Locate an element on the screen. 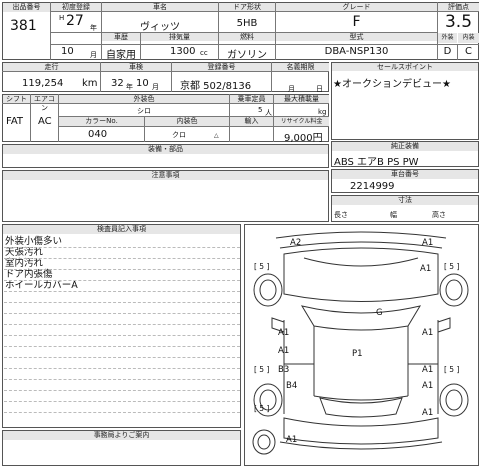 This screenshot has height=467, width=481. model-label: 車名 is located at coordinates (160, 7).